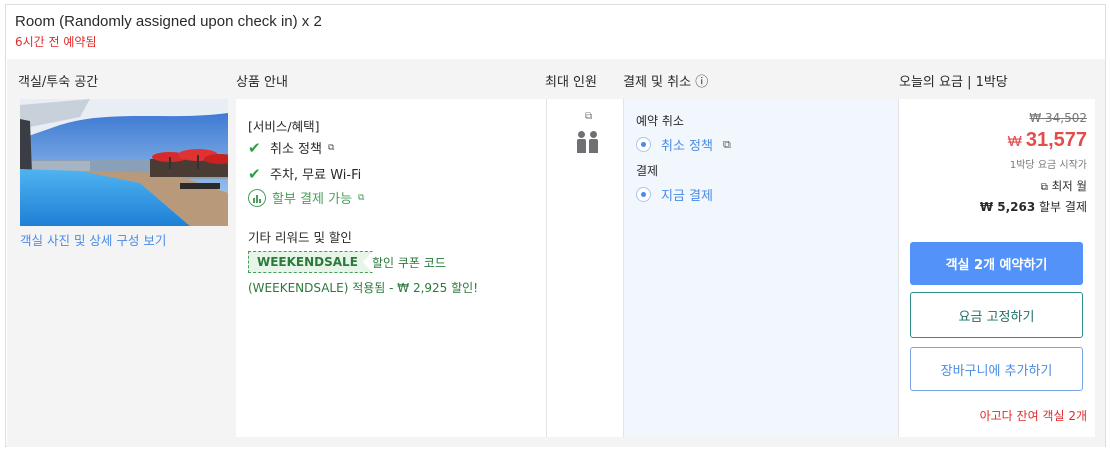  I want to click on installment-icon, so click(257, 197).